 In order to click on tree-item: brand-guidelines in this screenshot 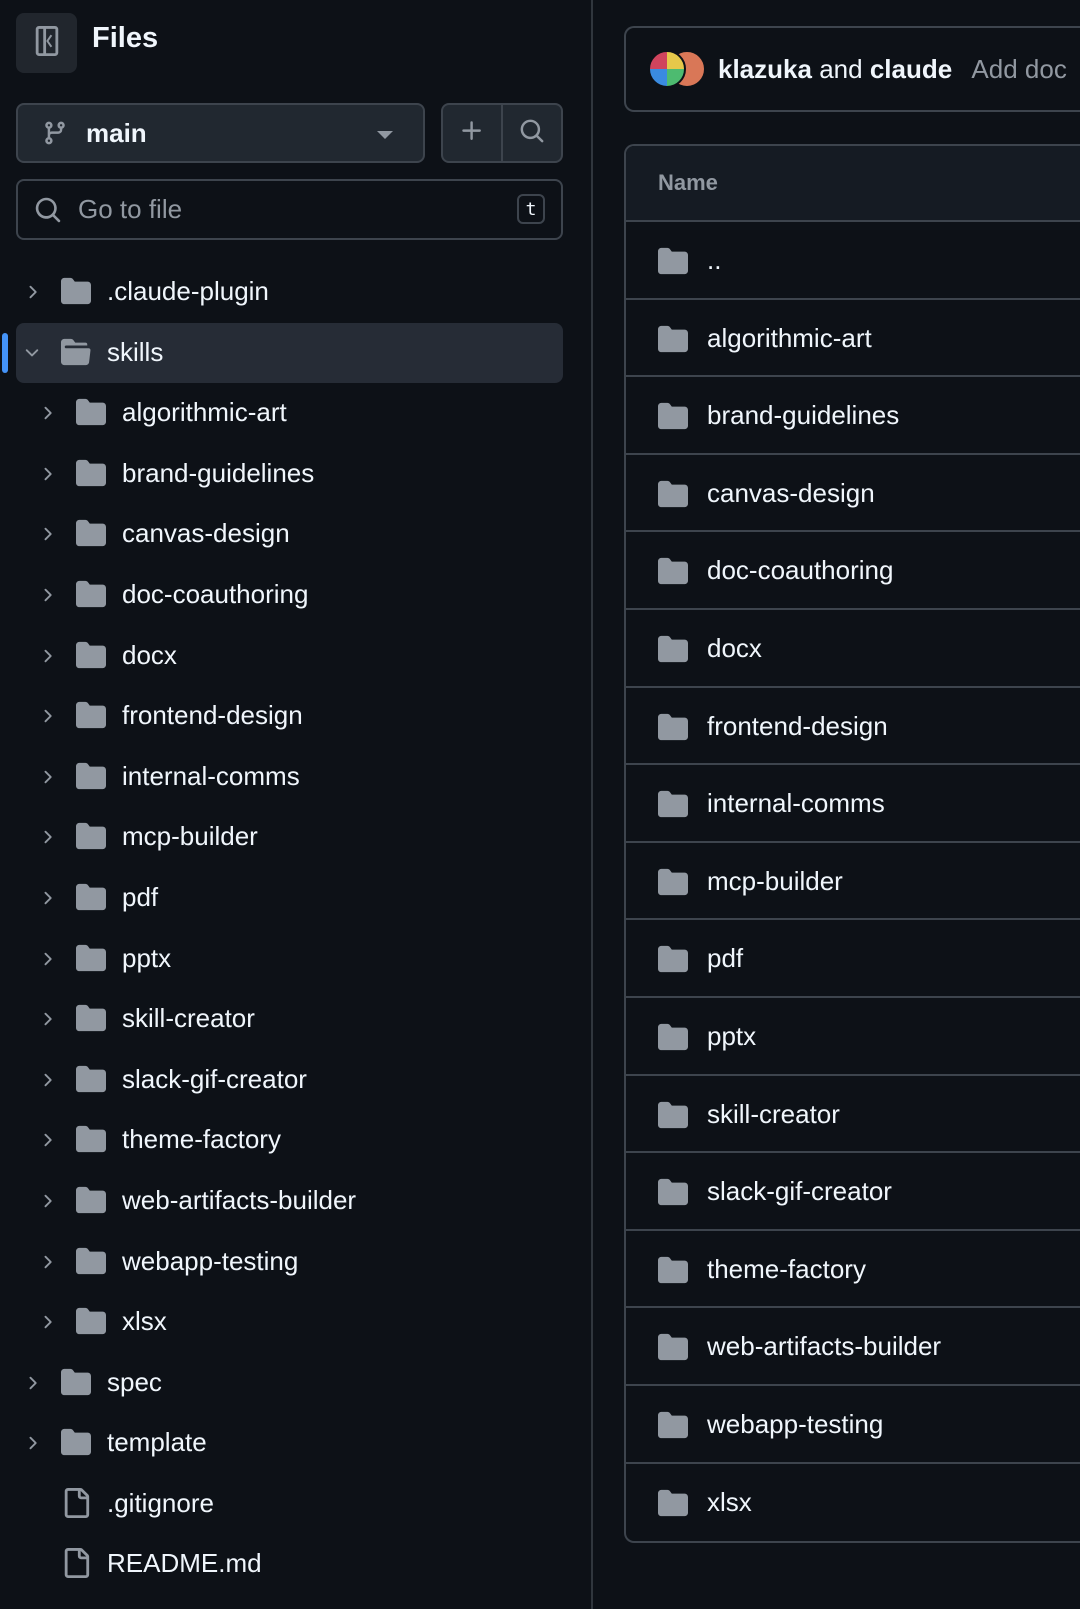, I will do `click(296, 474)`.